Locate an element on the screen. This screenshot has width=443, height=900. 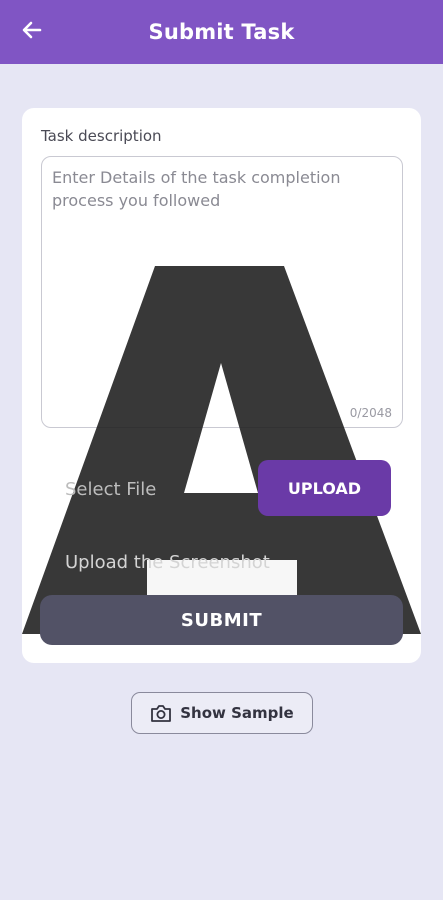
back-button is located at coordinates (32, 32).